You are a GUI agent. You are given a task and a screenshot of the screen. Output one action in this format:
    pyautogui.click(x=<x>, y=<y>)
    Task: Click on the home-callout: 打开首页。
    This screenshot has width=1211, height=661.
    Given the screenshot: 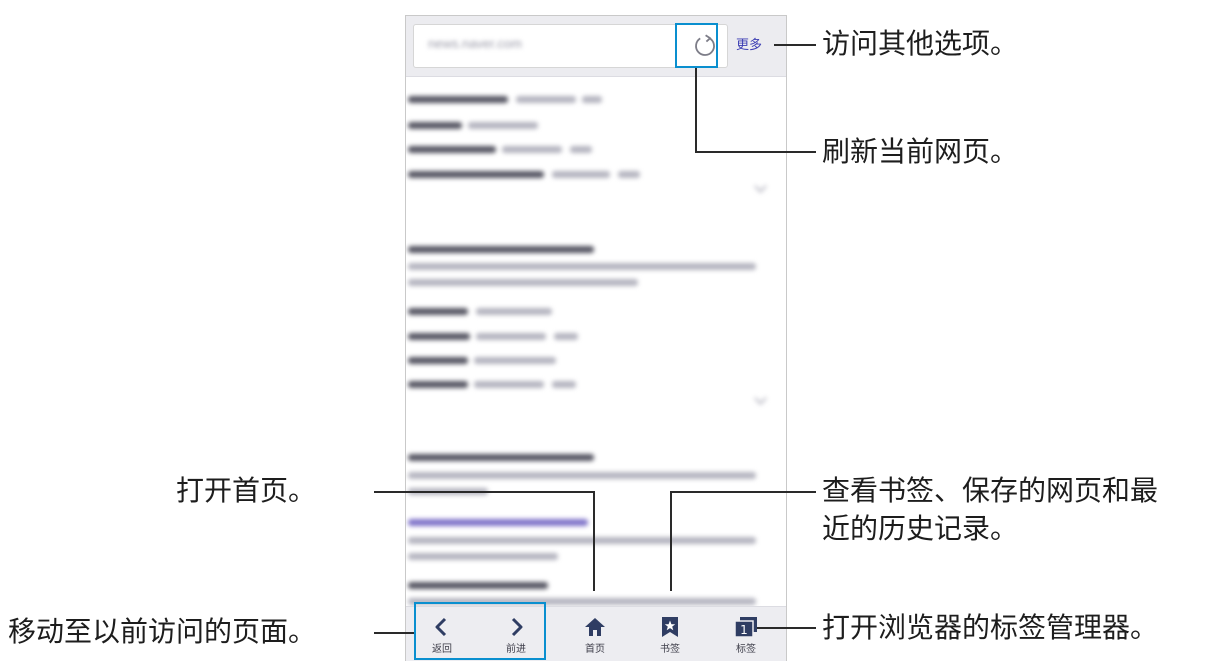 What is the action you would take?
    pyautogui.click(x=246, y=490)
    